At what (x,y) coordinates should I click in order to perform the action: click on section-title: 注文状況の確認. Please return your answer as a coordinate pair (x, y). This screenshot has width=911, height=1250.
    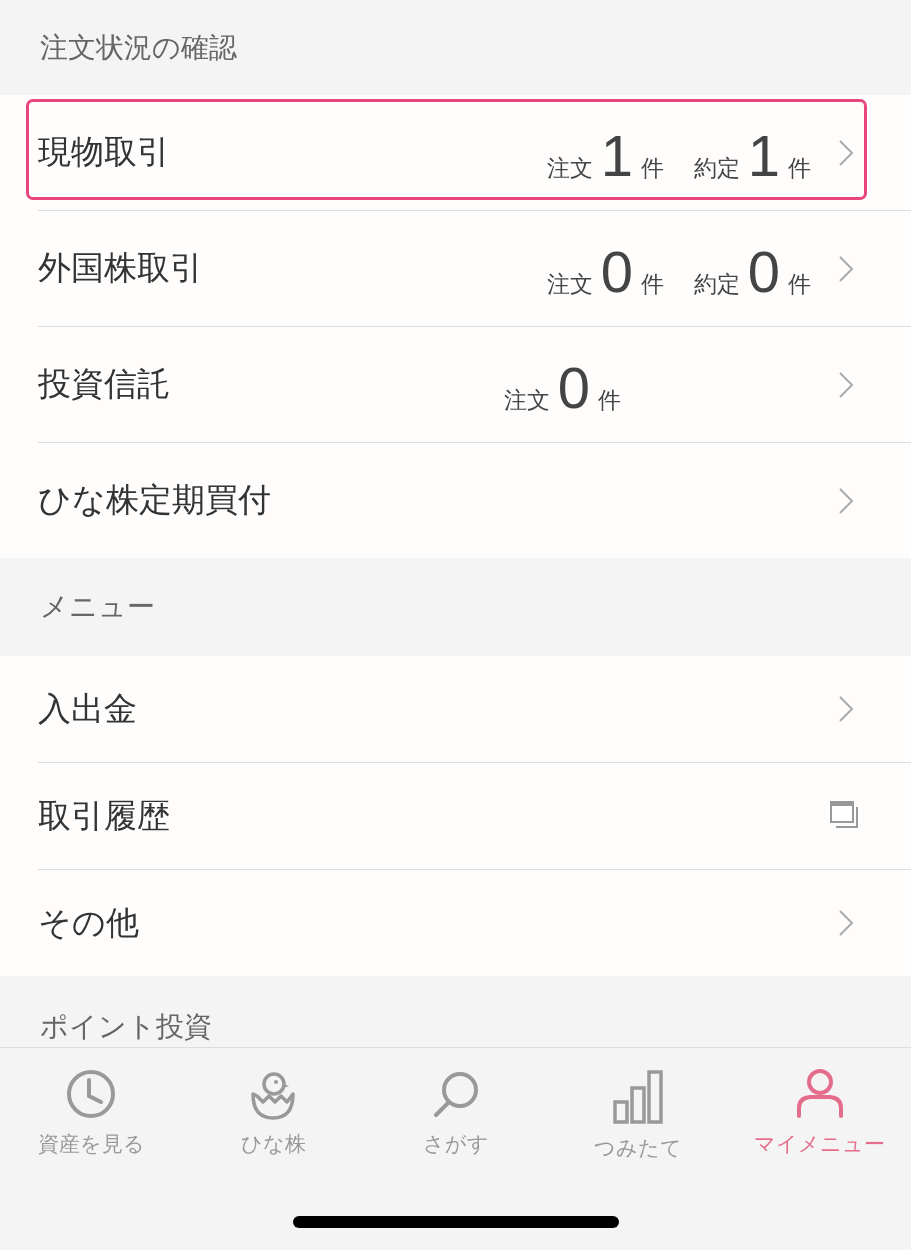
    Looking at the image, I should click on (138, 47).